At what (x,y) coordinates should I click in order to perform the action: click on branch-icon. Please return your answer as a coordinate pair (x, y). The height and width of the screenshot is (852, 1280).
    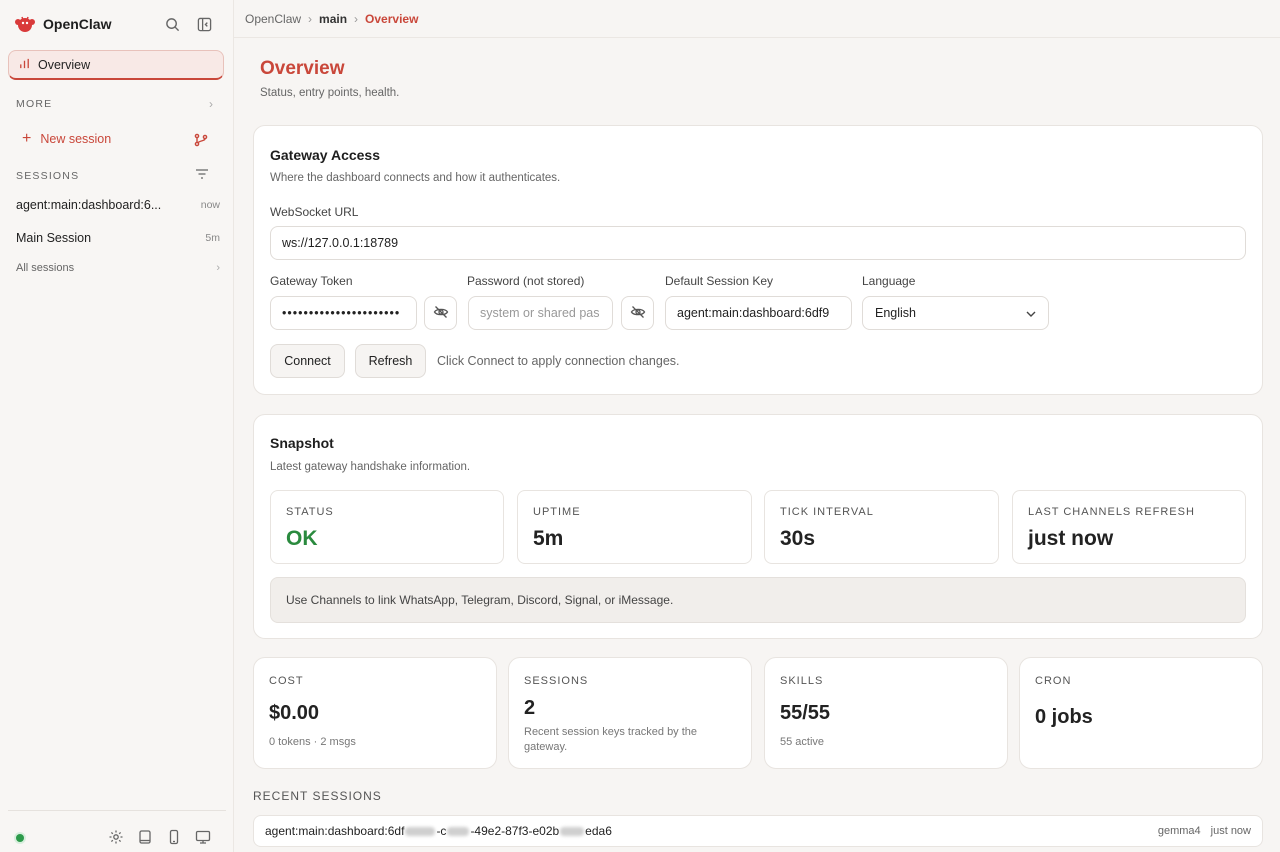
    Looking at the image, I should click on (201, 141).